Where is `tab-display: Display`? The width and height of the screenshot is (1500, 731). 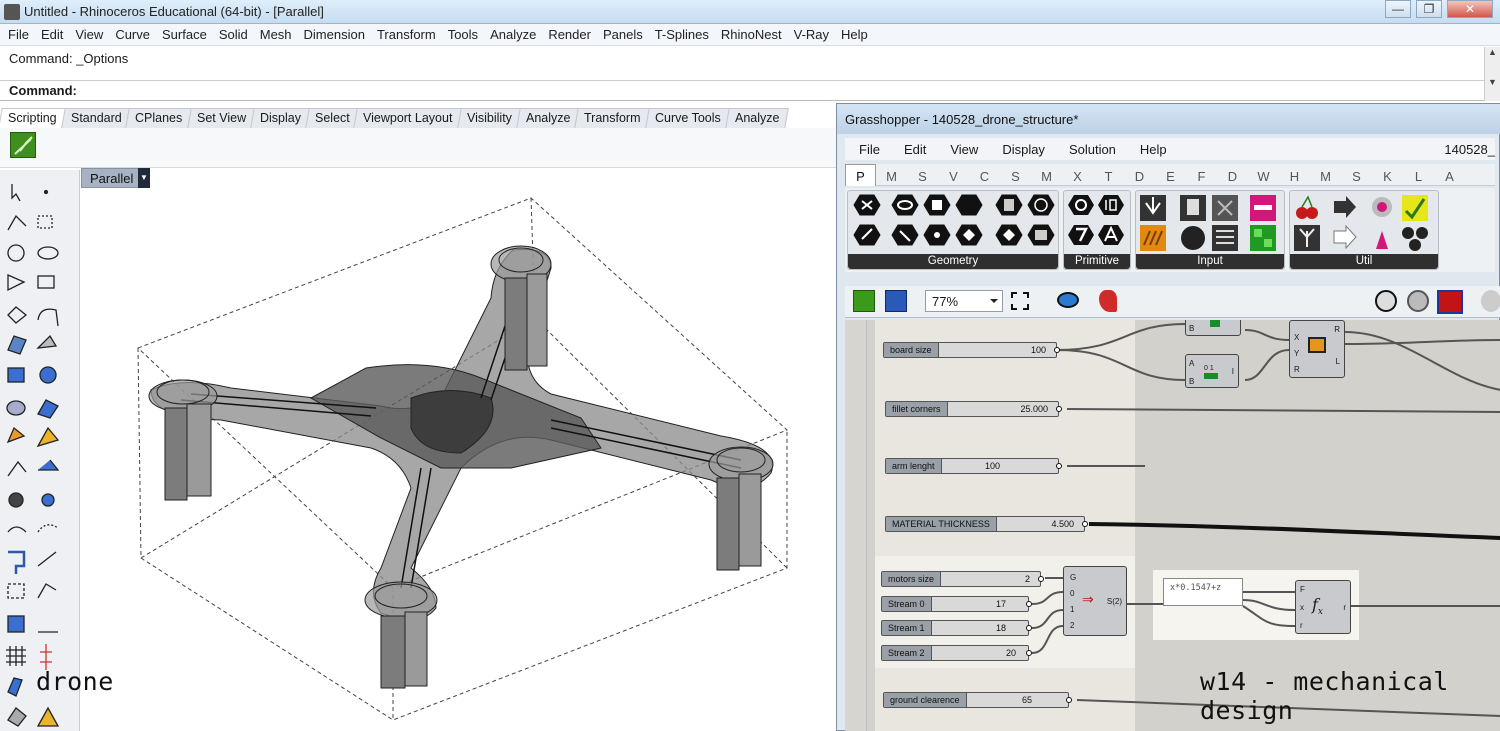 tab-display: Display is located at coordinates (280, 118).